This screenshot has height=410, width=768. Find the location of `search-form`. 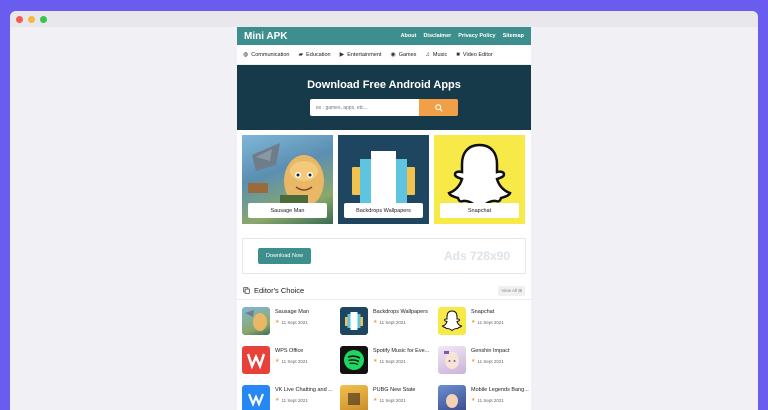

search-form is located at coordinates (384, 107).